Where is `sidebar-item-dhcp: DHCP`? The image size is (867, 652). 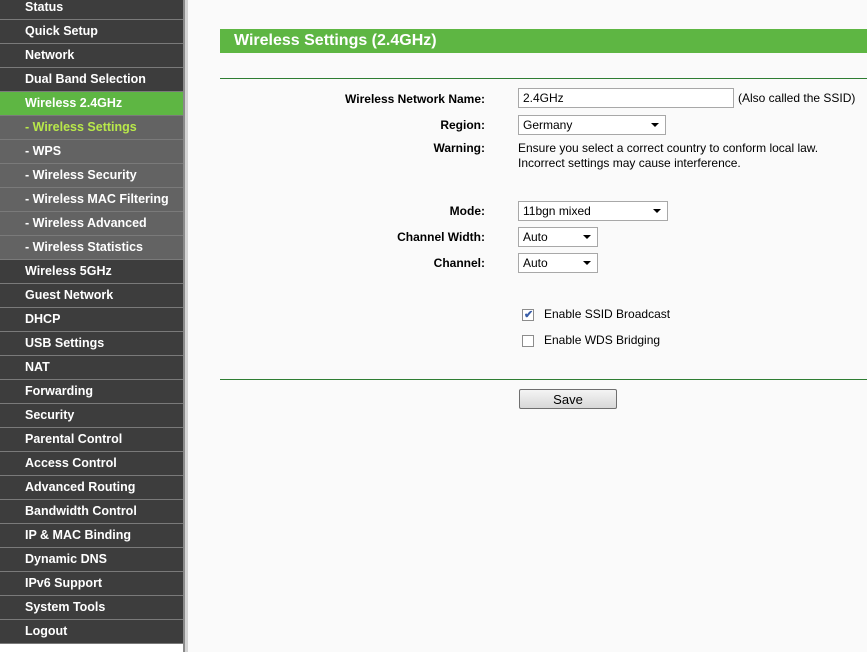
sidebar-item-dhcp: DHCP is located at coordinates (91, 320).